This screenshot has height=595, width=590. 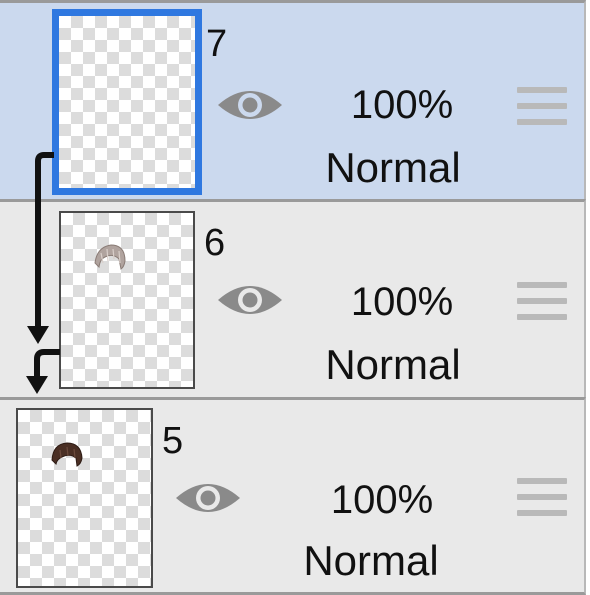 What do you see at coordinates (110, 257) in the screenshot?
I see `hair-sketch-image` at bounding box center [110, 257].